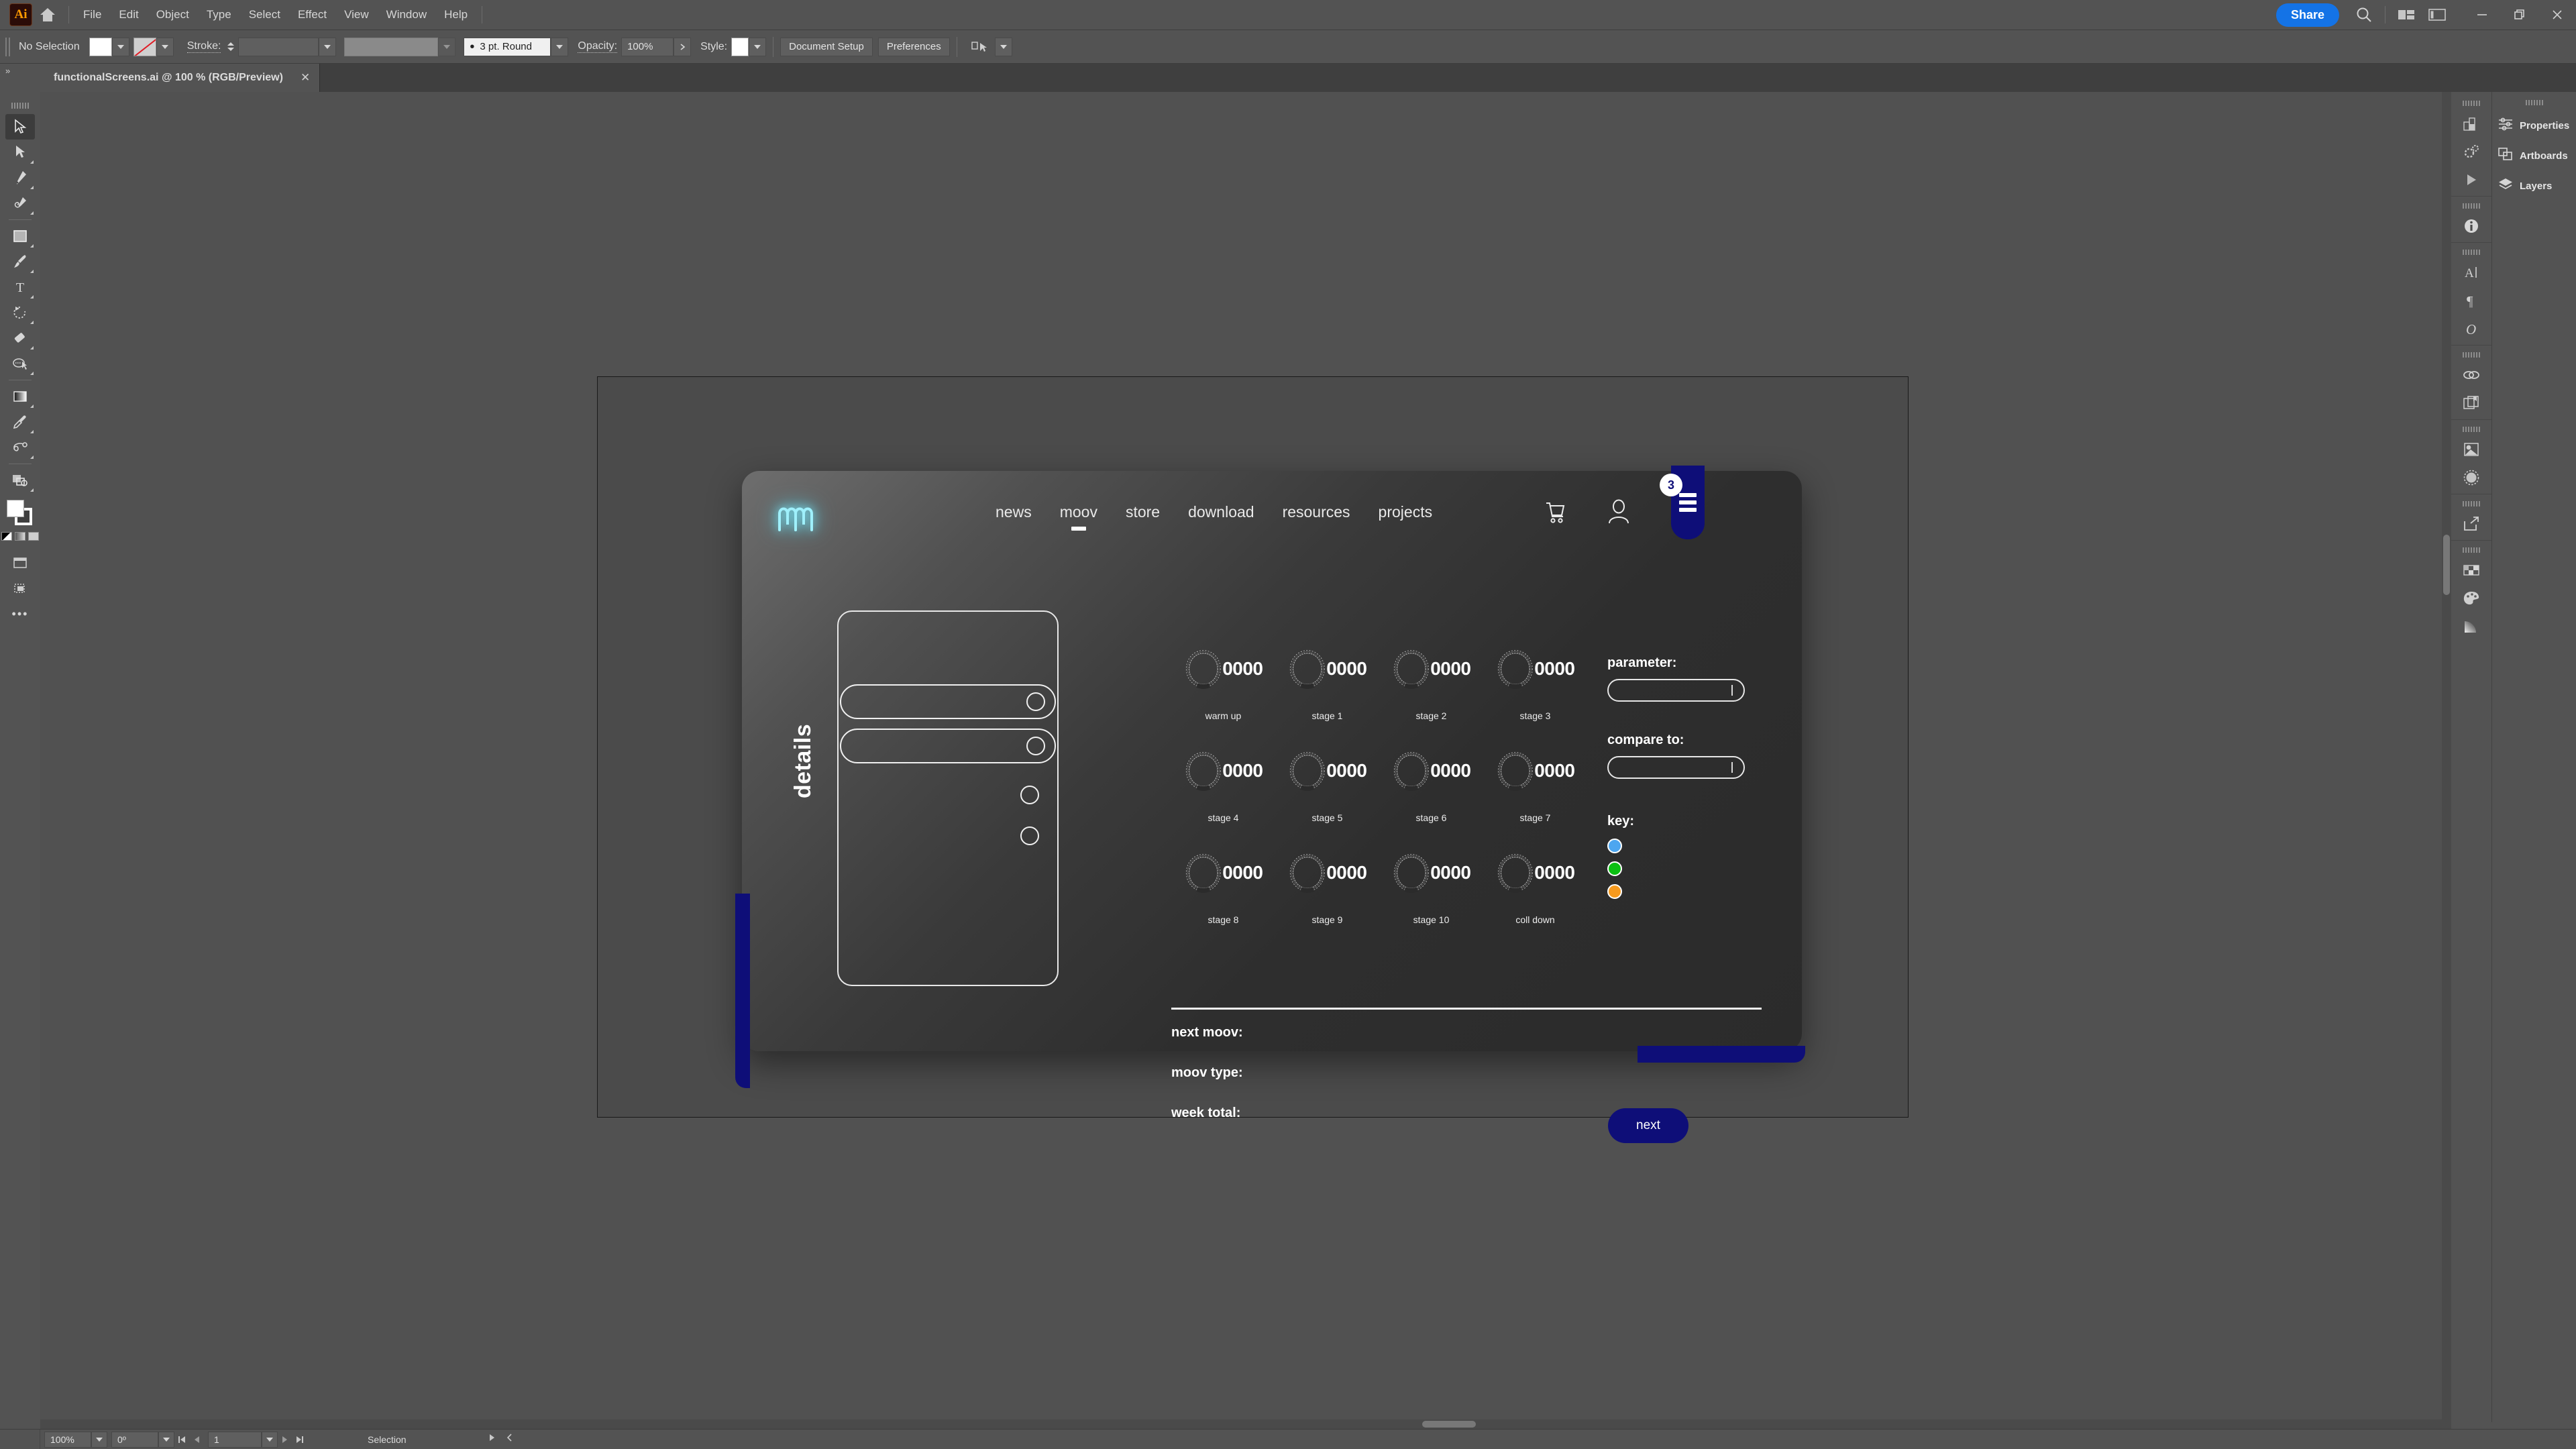 The image size is (2576, 1449). Describe the element at coordinates (2534, 126) in the screenshot. I see `panel-tab-properties: Properties` at that location.